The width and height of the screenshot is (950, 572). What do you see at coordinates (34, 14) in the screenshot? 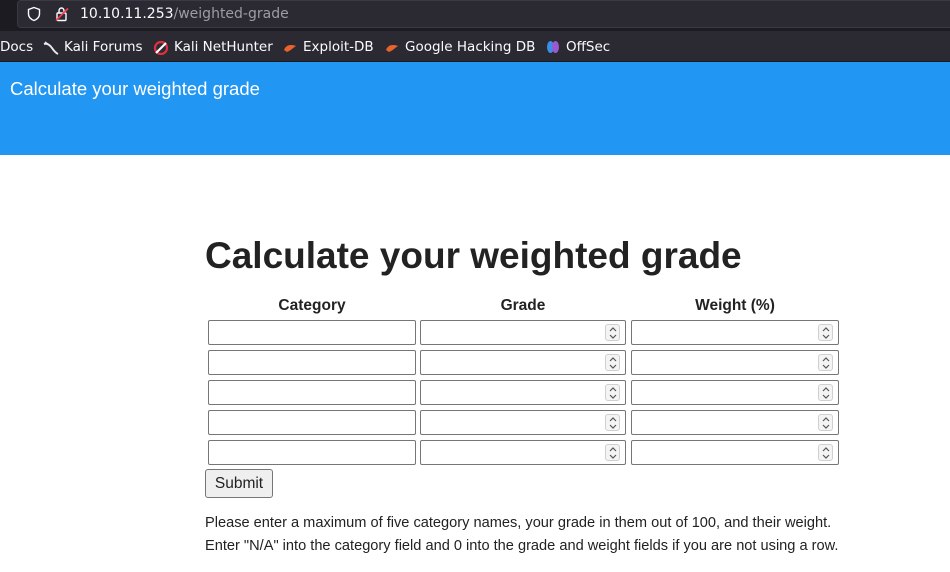
I see `shield-icon` at bounding box center [34, 14].